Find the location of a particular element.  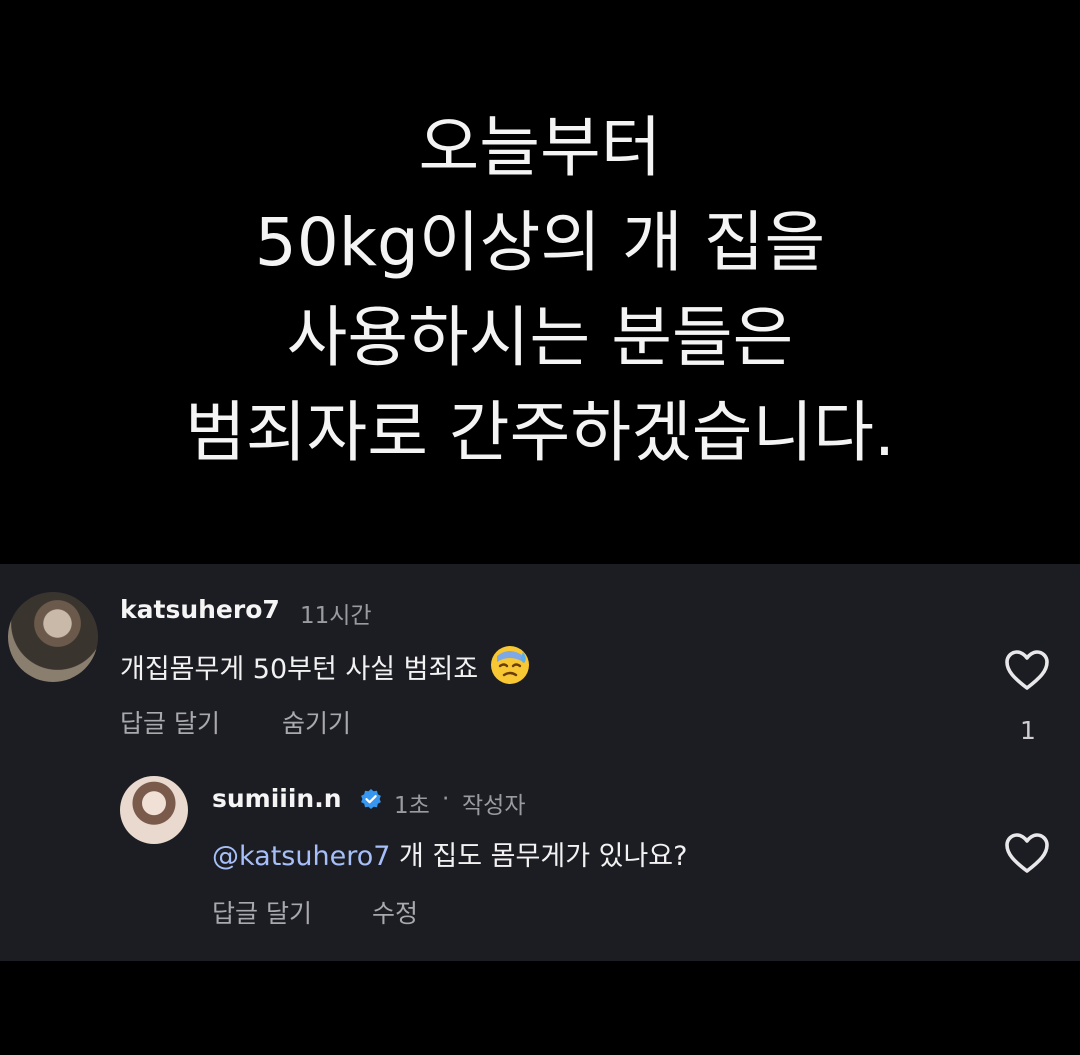

reply-text-content: 개 집도 몸무게가 있나요? is located at coordinates (543, 856).